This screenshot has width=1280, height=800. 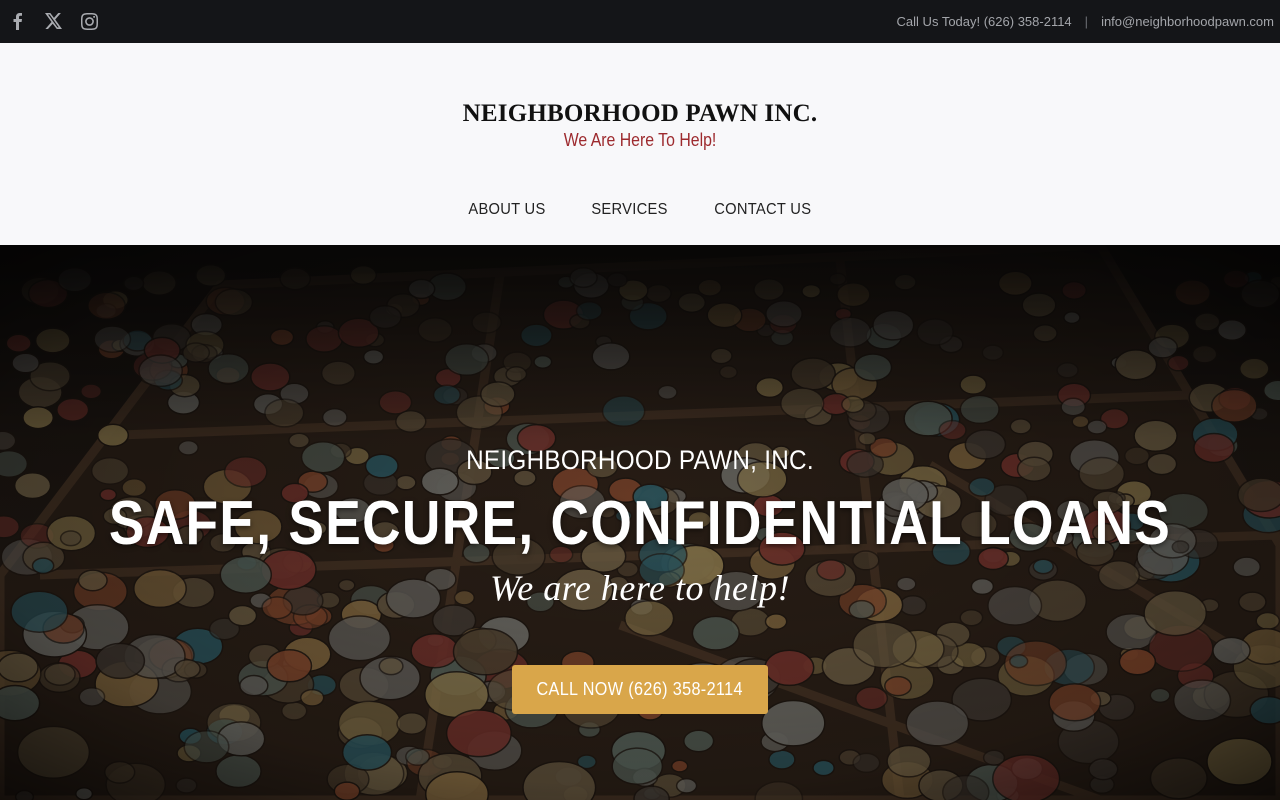 What do you see at coordinates (640, 460) in the screenshot?
I see `hero-eyebrow: NEIGHBORHOOD PAWN, INC.` at bounding box center [640, 460].